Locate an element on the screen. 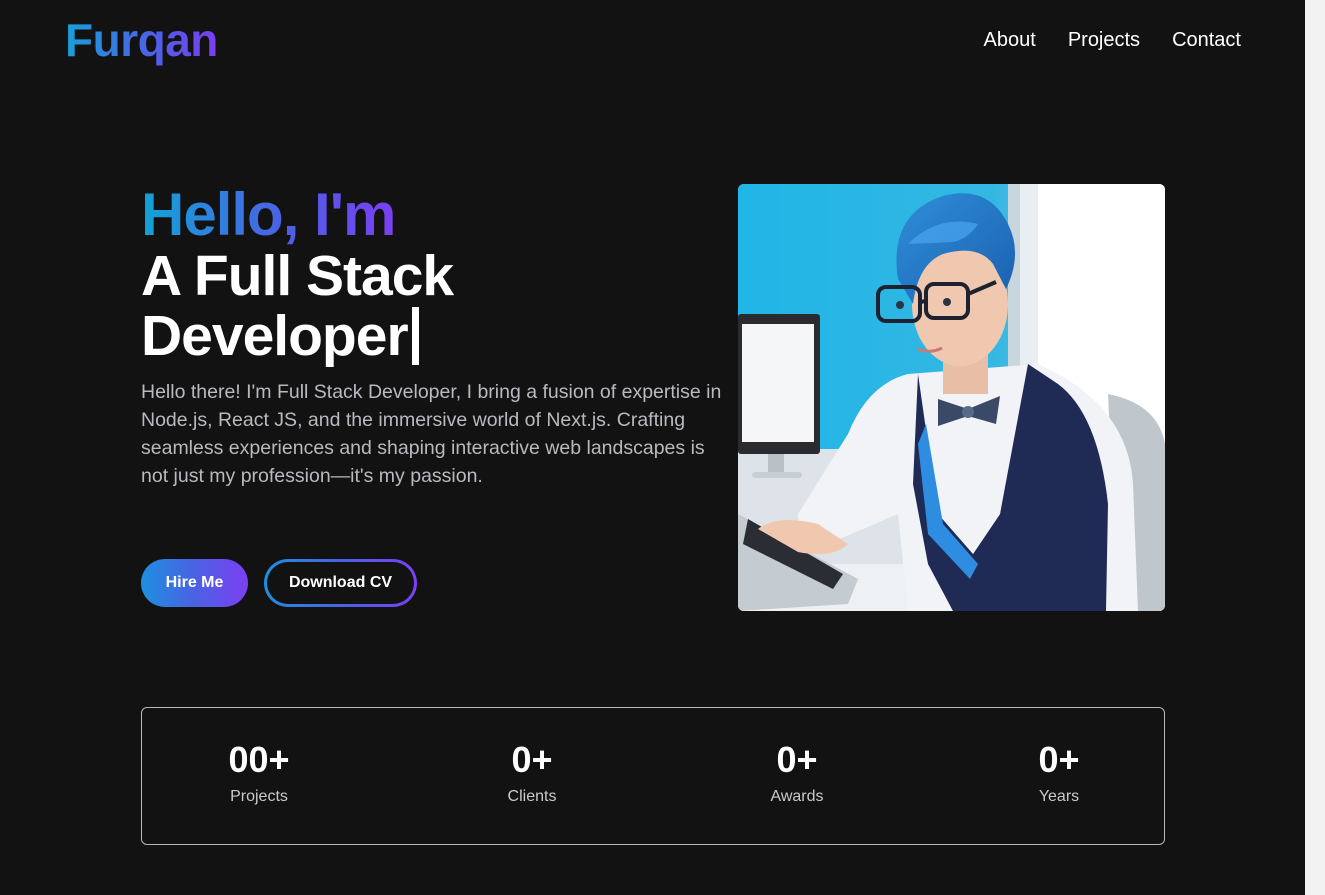 This screenshot has width=1325, height=895. stat-years: 0+ Years is located at coordinates (1059, 773).